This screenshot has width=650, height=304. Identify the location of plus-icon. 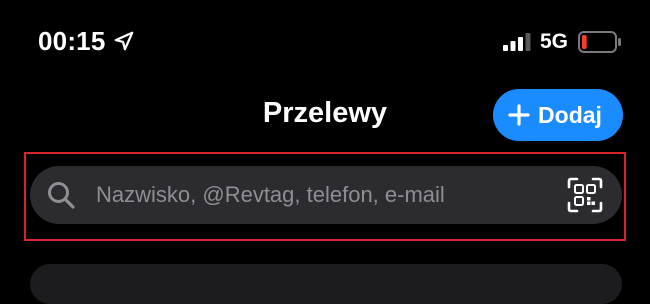
(519, 115).